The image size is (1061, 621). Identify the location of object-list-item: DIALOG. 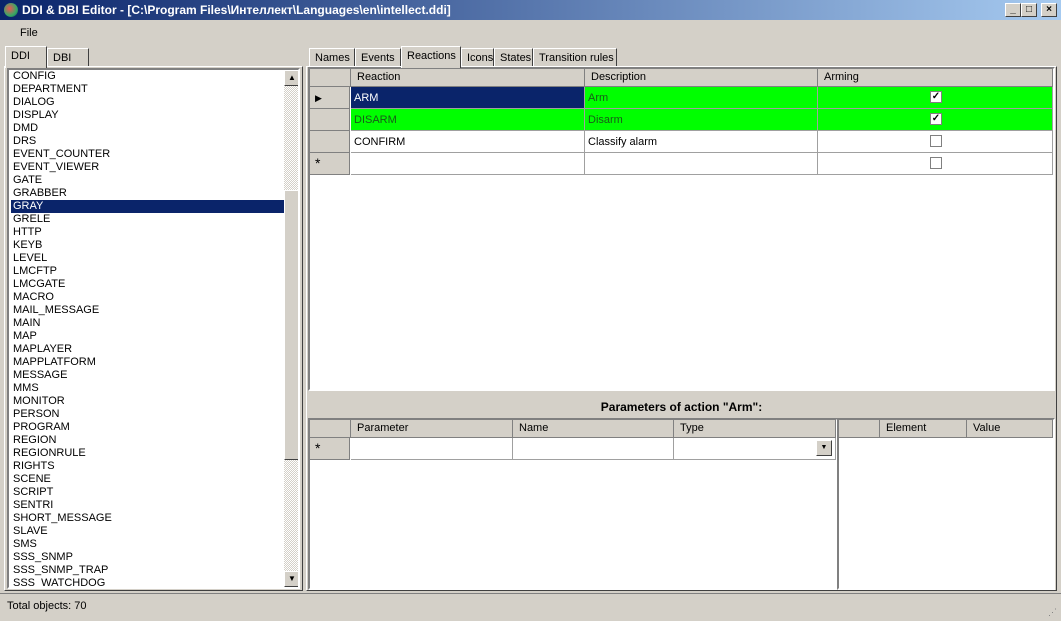
(147, 102).